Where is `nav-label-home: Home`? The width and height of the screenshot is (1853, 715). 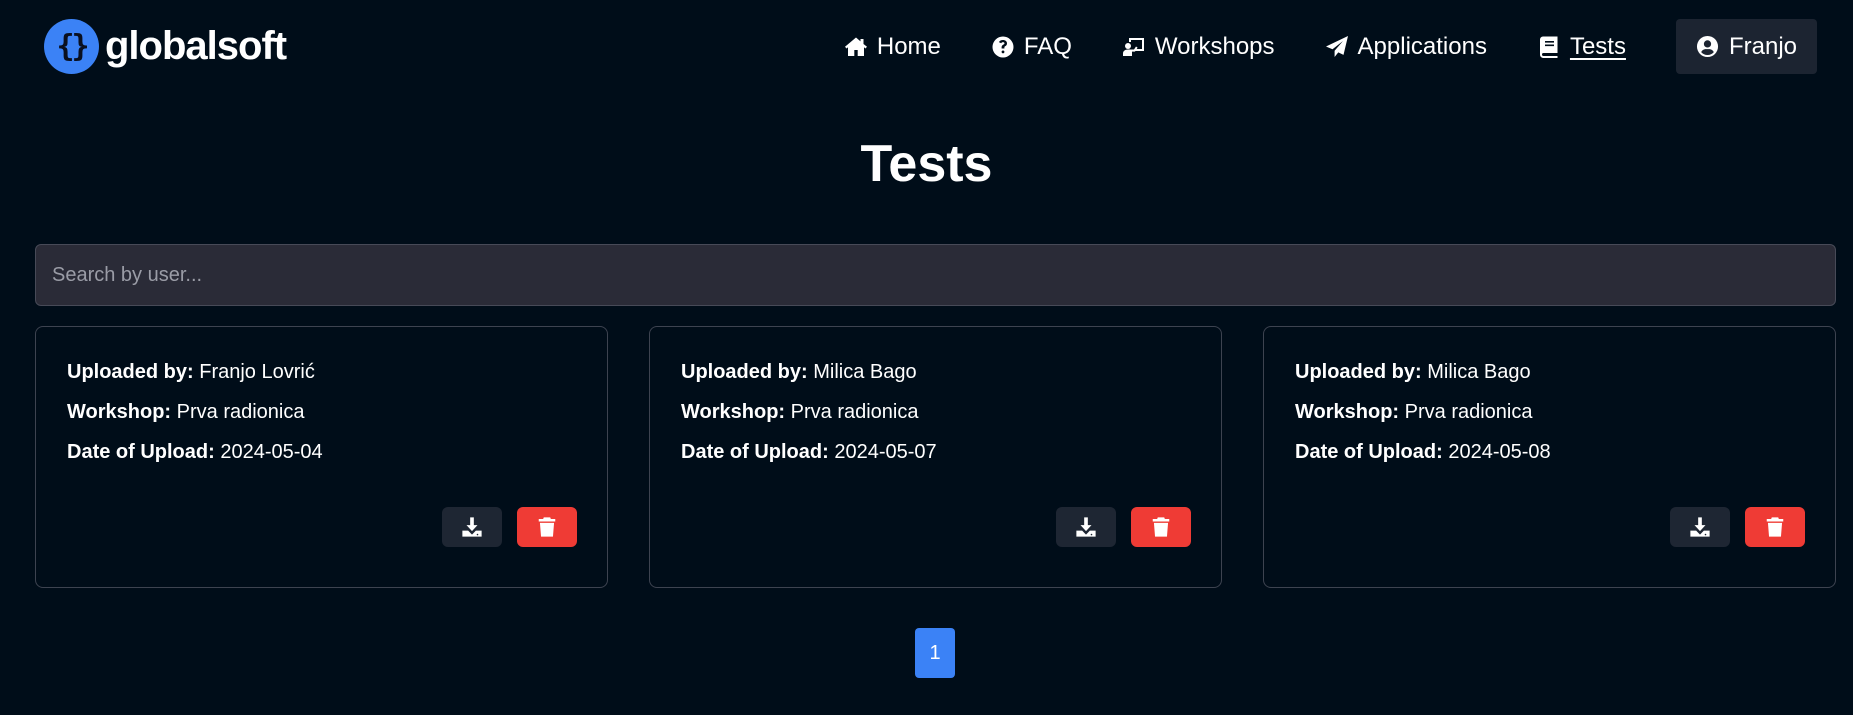
nav-label-home: Home is located at coordinates (908, 46).